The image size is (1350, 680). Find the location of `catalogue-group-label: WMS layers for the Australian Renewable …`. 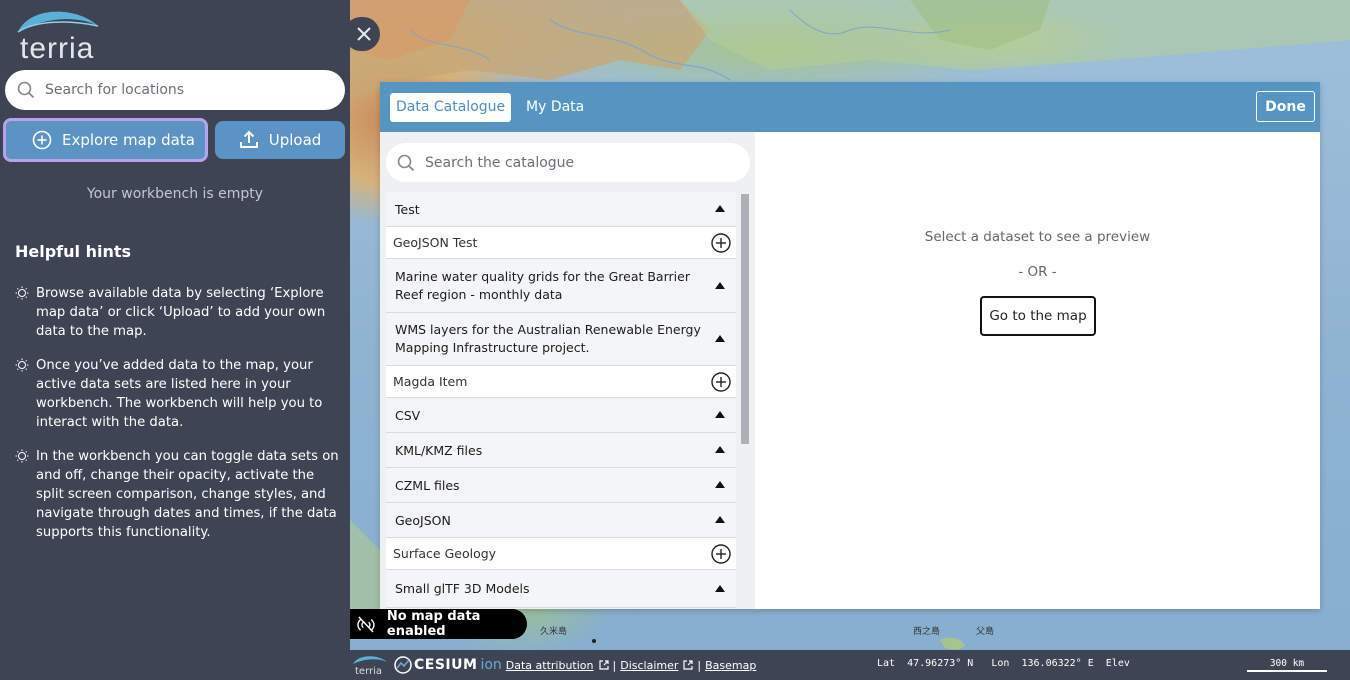

catalogue-group-label: WMS layers for the Australian Renewable … is located at coordinates (548, 338).